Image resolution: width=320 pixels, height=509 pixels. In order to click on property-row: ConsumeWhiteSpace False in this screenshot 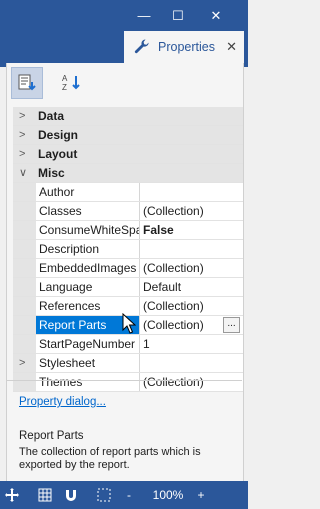, I will do `click(128, 230)`.